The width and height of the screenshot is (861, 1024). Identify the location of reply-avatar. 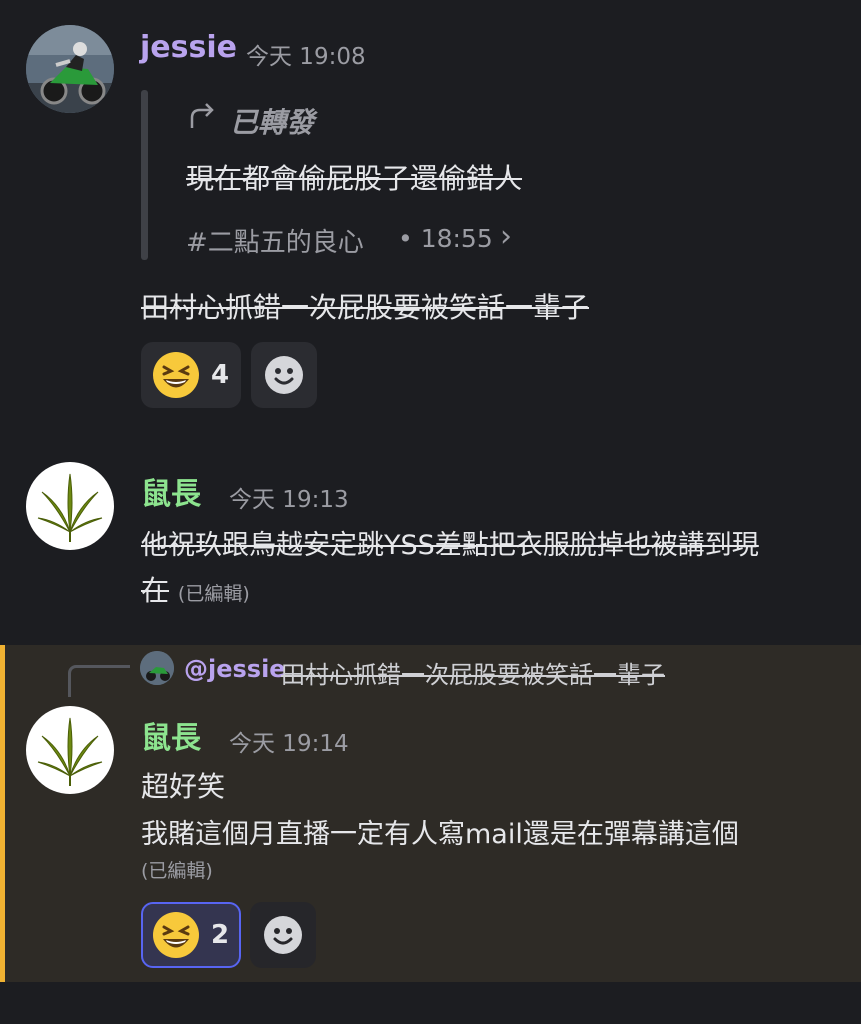
(157, 668).